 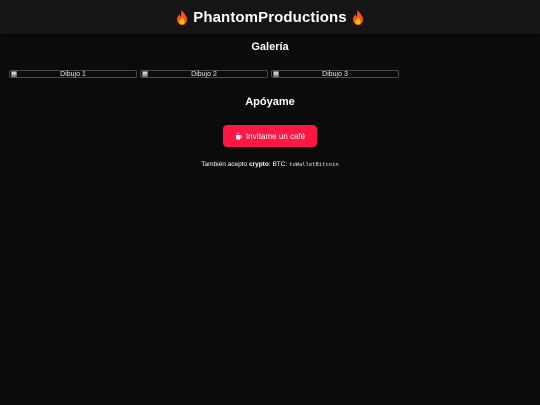 I want to click on gallery-image-alt: Dibujo 2, so click(x=204, y=74).